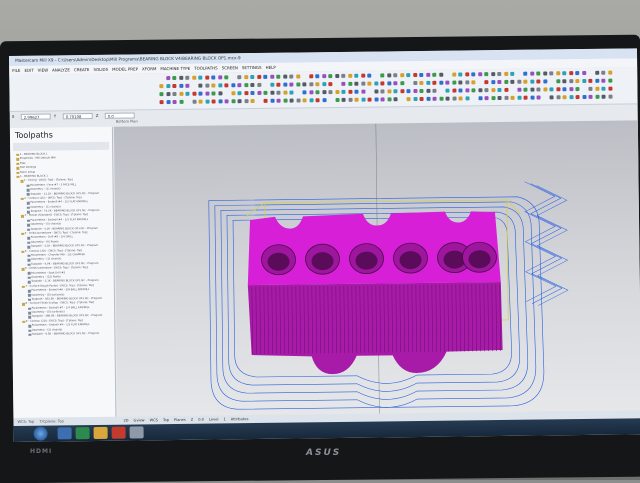  What do you see at coordinates (139, 420) in the screenshot?
I see `status-item: Gview` at bounding box center [139, 420].